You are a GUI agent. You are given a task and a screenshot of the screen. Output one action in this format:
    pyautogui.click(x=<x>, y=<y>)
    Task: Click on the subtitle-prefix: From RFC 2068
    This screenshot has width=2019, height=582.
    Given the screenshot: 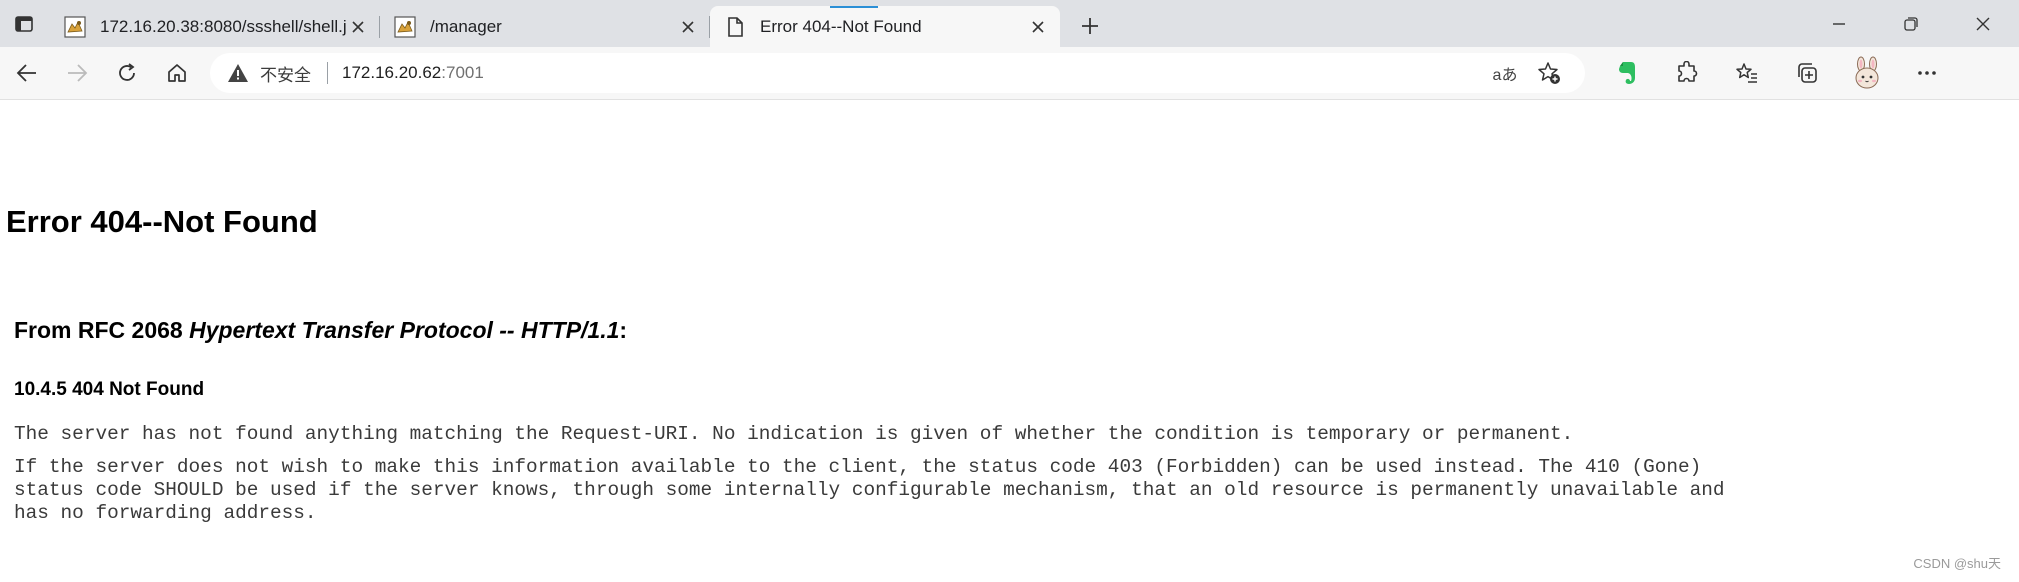 What is the action you would take?
    pyautogui.click(x=102, y=330)
    